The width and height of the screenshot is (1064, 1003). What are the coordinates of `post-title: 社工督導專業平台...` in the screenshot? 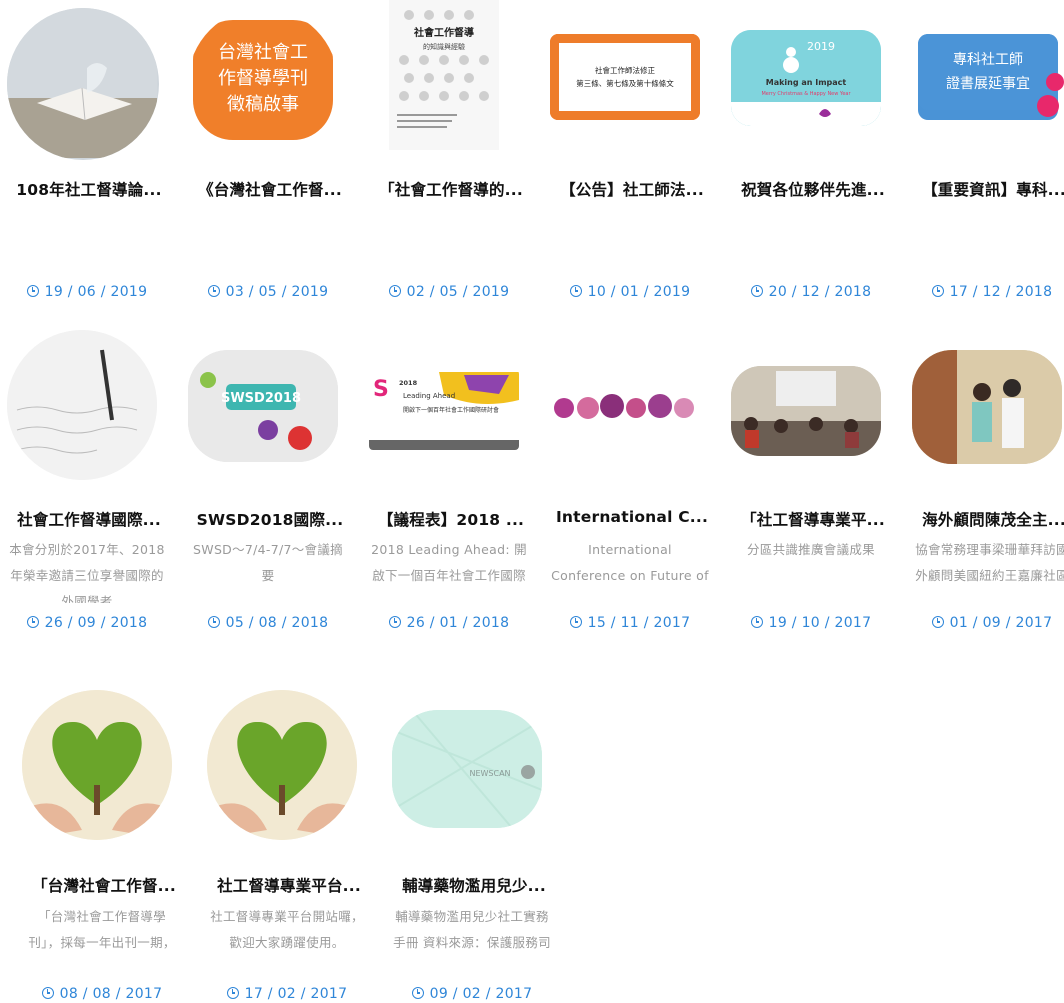 It's located at (289, 885).